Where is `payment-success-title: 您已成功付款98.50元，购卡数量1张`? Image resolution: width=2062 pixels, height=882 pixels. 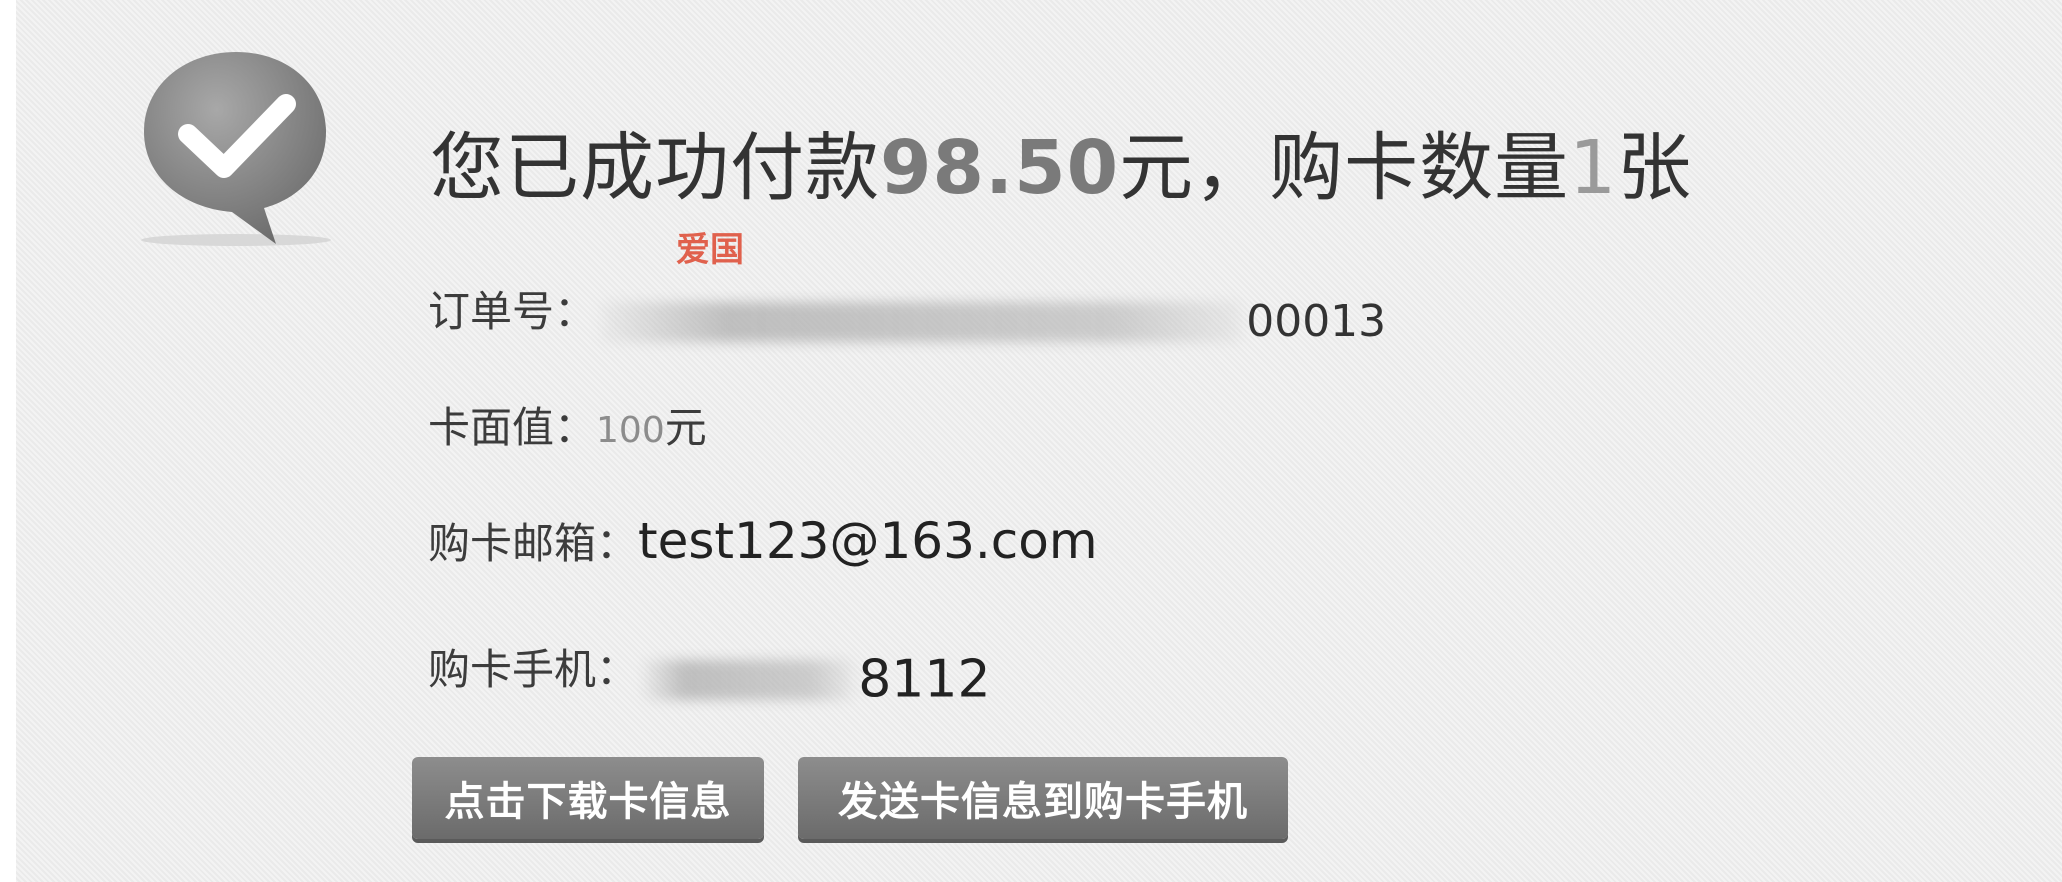
payment-success-title: 您已成功付款98.50元，购卡数量1张 is located at coordinates (1061, 161).